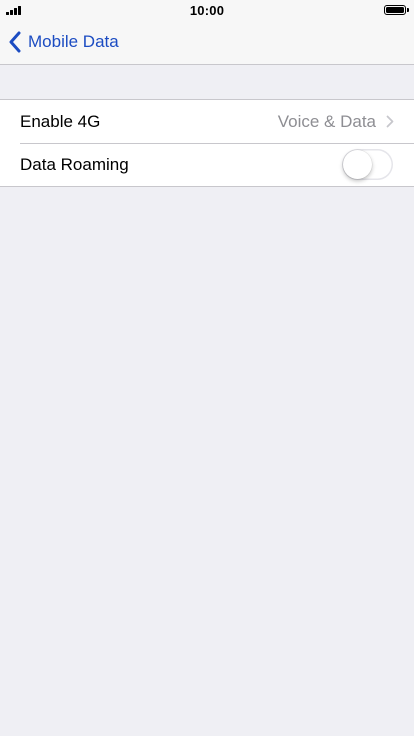 This screenshot has height=736, width=414. I want to click on battery-icon, so click(395, 10).